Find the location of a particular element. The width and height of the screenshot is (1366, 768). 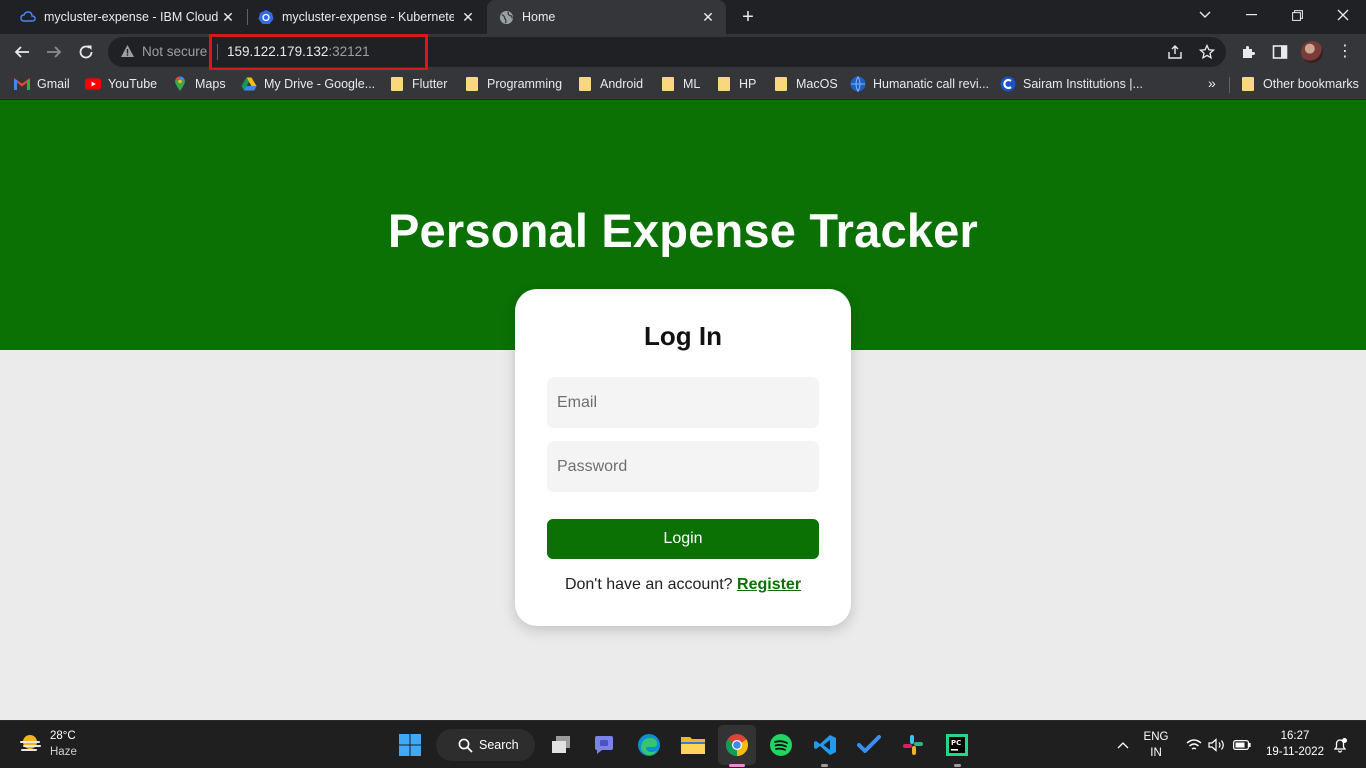

globe-icon is located at coordinates (506, 17).